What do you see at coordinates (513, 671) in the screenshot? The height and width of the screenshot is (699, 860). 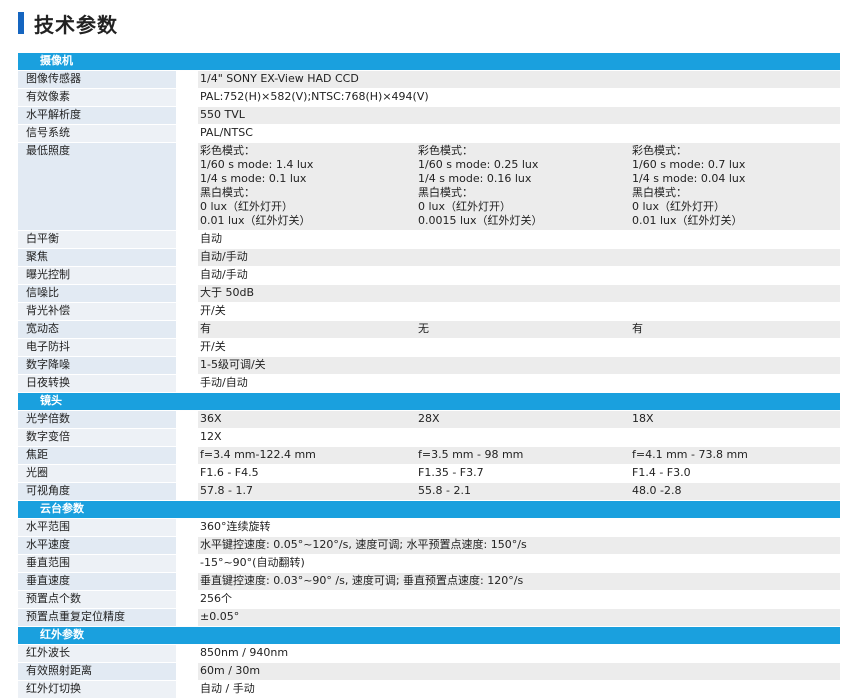 I see `spec-value: 60m / 30m` at bounding box center [513, 671].